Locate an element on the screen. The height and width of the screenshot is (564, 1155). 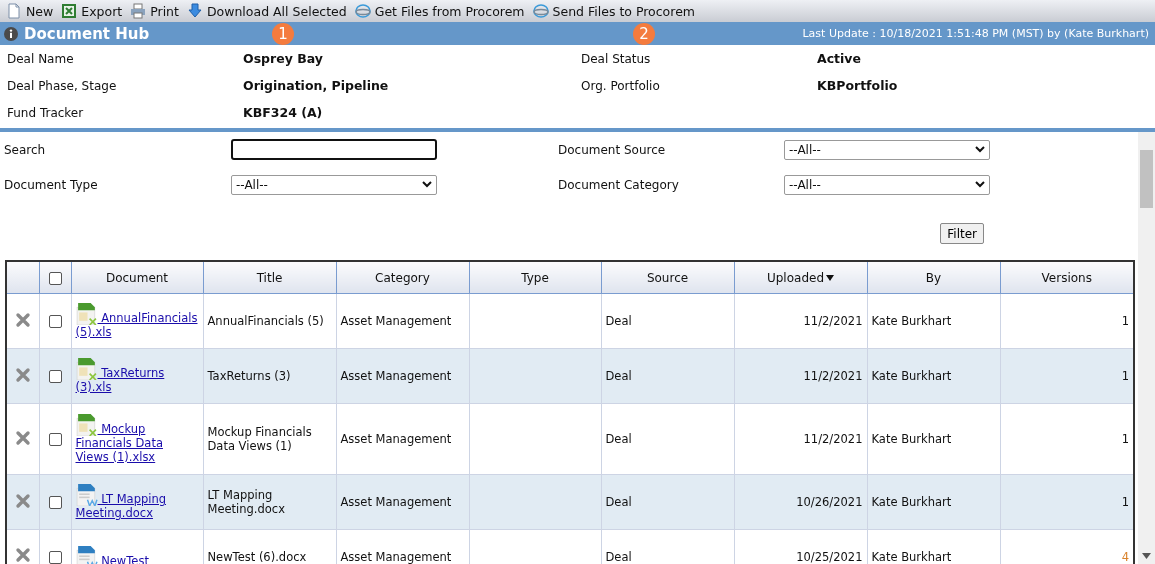
toolbar-button: Send Files to Procorem is located at coordinates (615, 11).